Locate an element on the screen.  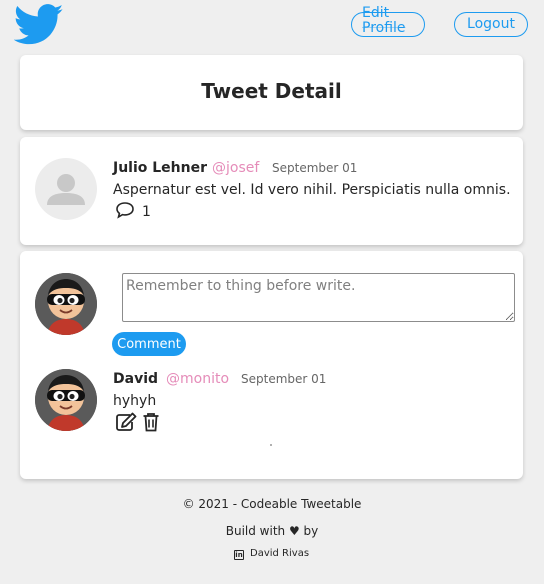
comment-author-name: David is located at coordinates (135, 379).